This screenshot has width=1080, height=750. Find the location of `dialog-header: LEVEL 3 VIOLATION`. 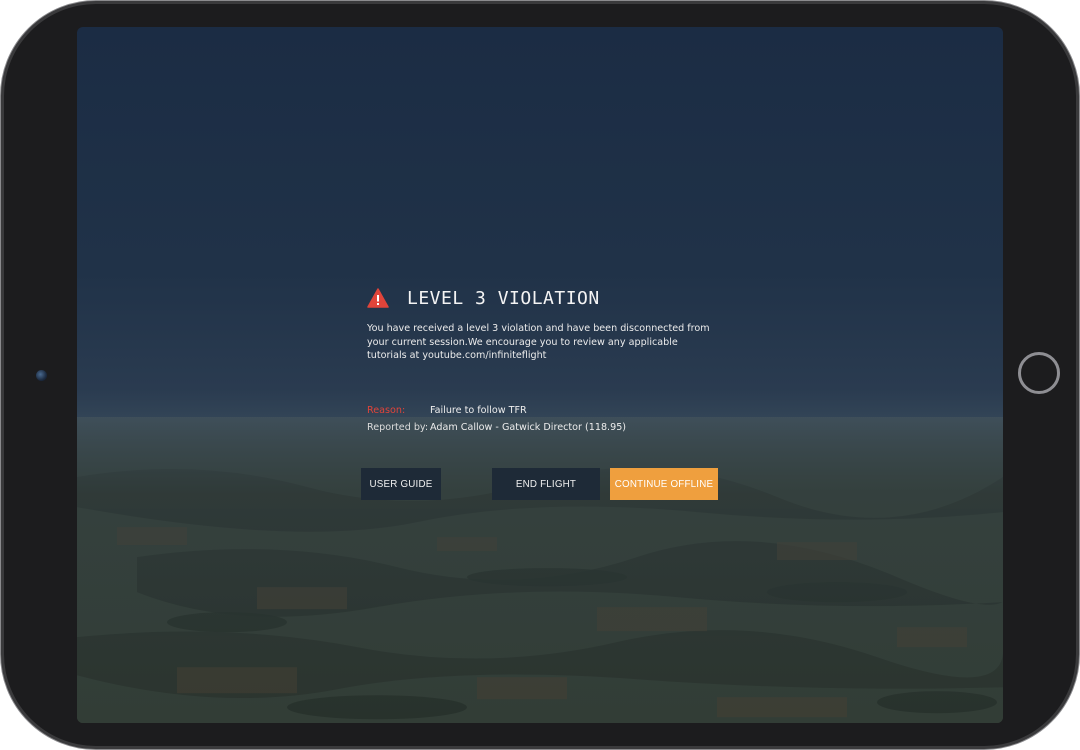

dialog-header: LEVEL 3 VIOLATION is located at coordinates (483, 298).